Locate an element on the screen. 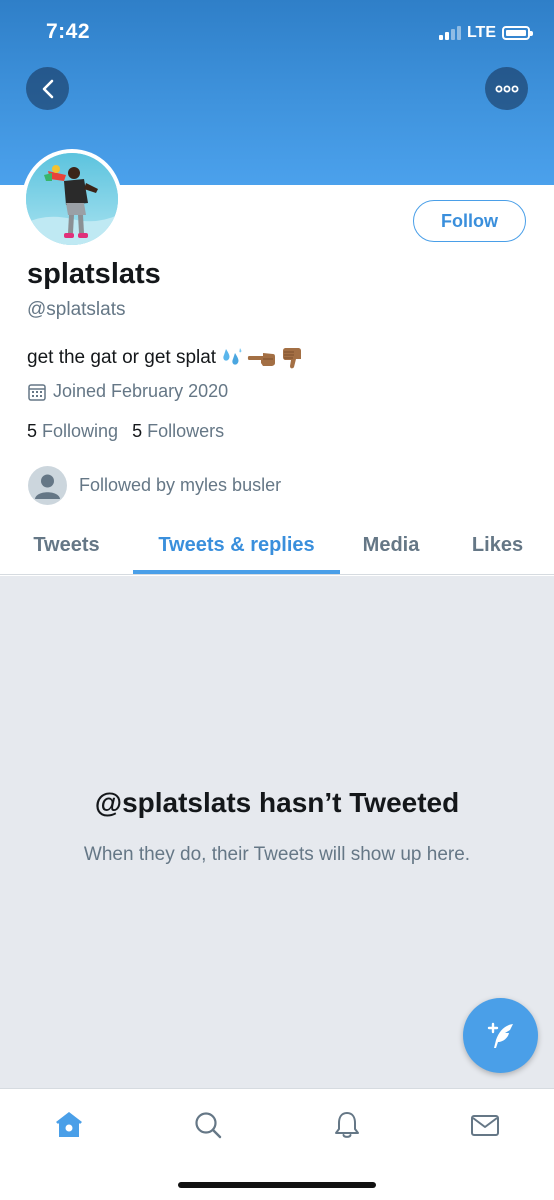 The image size is (554, 1200). status-indicators: LTE is located at coordinates (485, 33).